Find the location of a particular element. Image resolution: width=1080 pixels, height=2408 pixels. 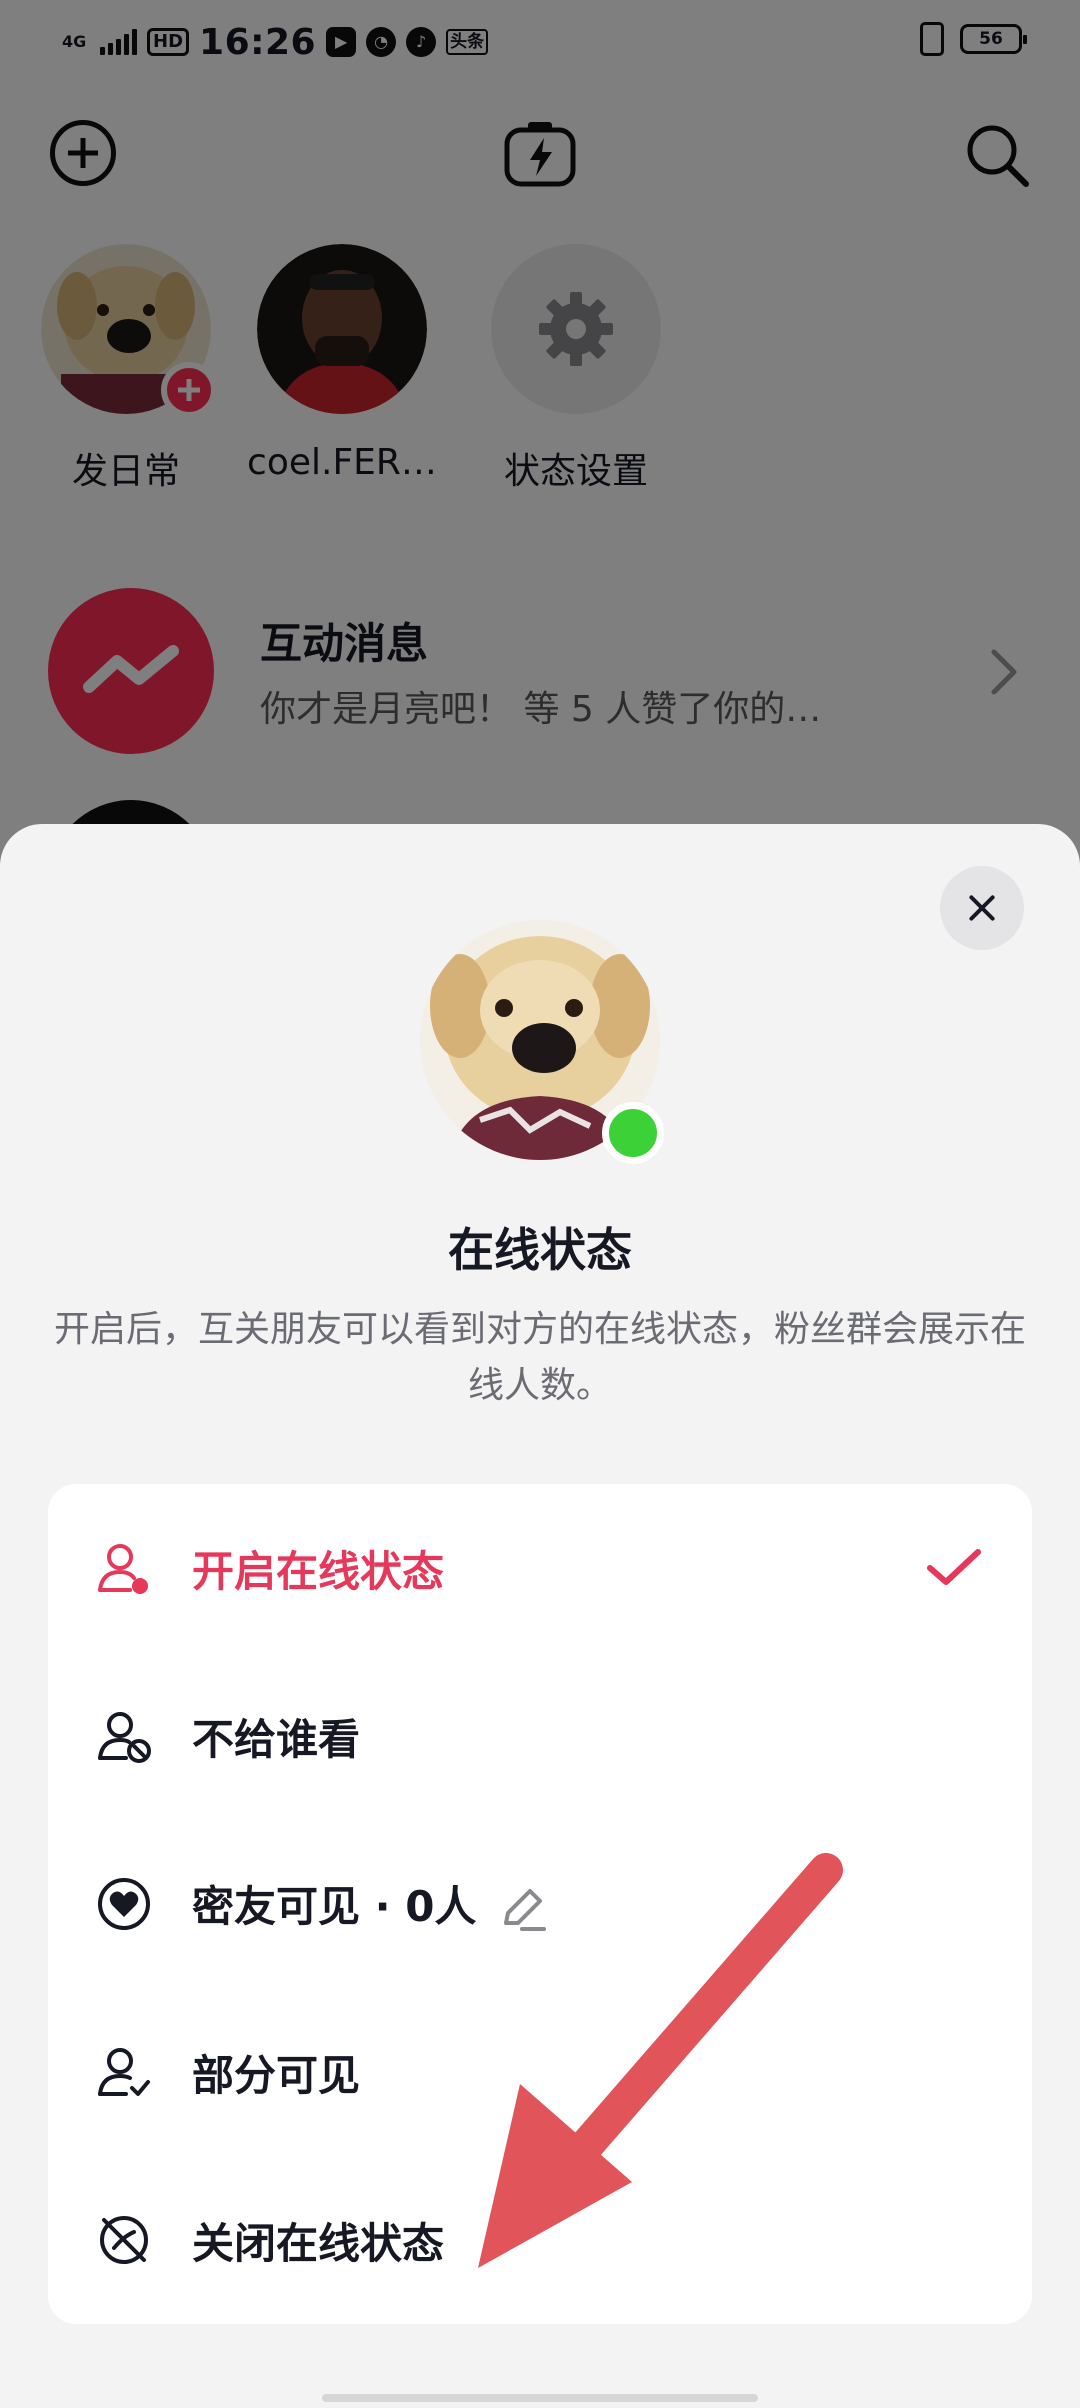

sheet-title: 在线状态 is located at coordinates (540, 1250).